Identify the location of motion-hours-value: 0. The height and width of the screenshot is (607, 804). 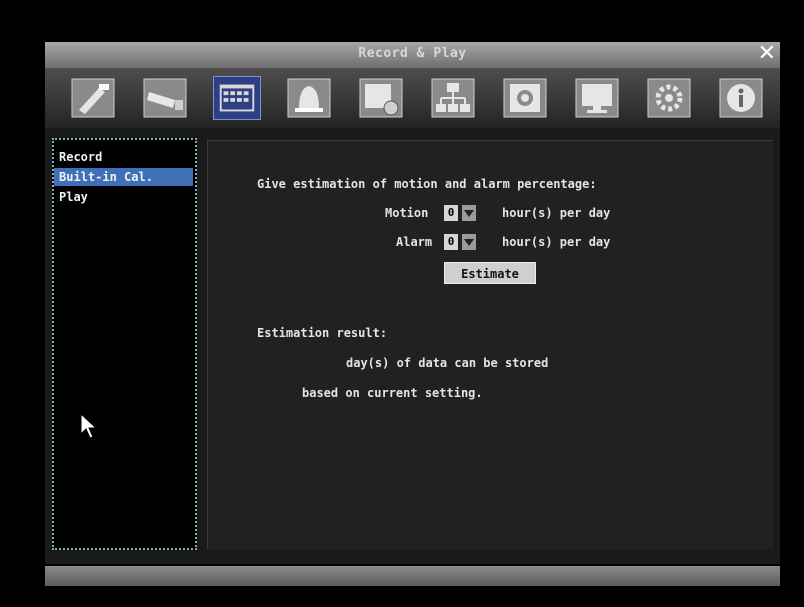
(451, 213).